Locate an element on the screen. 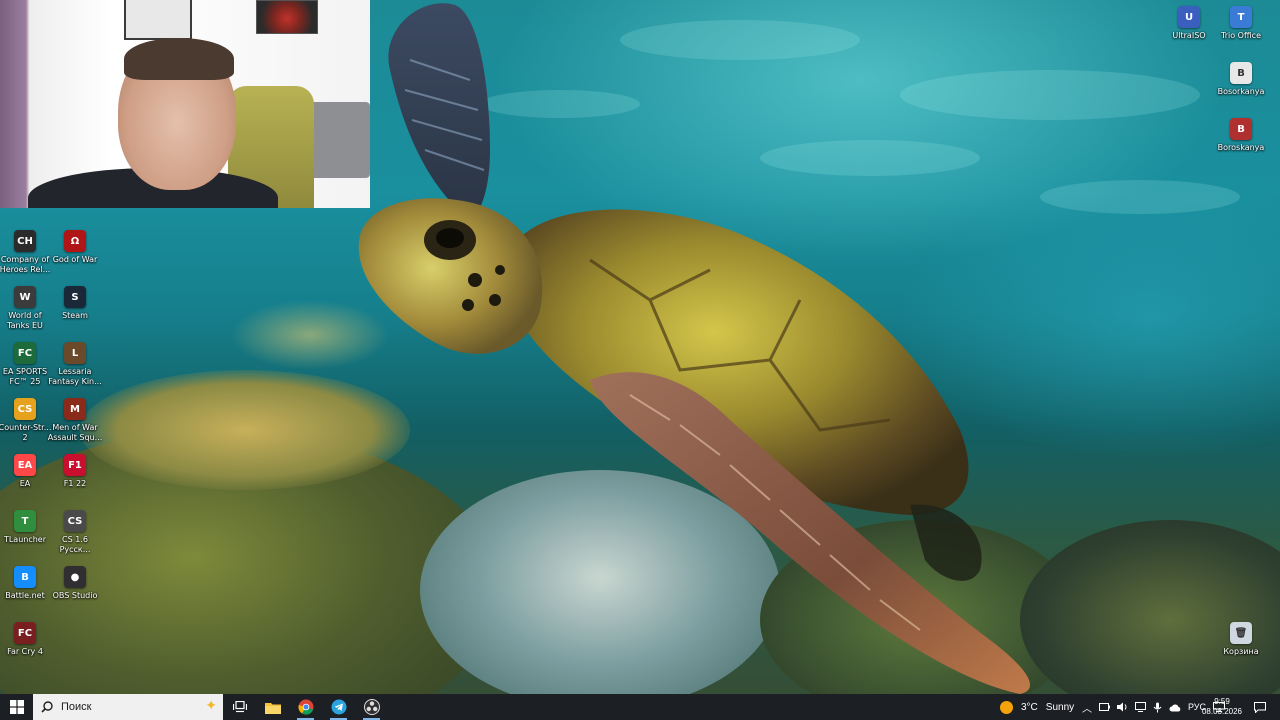  company-of-heroes-icon: CH is located at coordinates (25, 241).